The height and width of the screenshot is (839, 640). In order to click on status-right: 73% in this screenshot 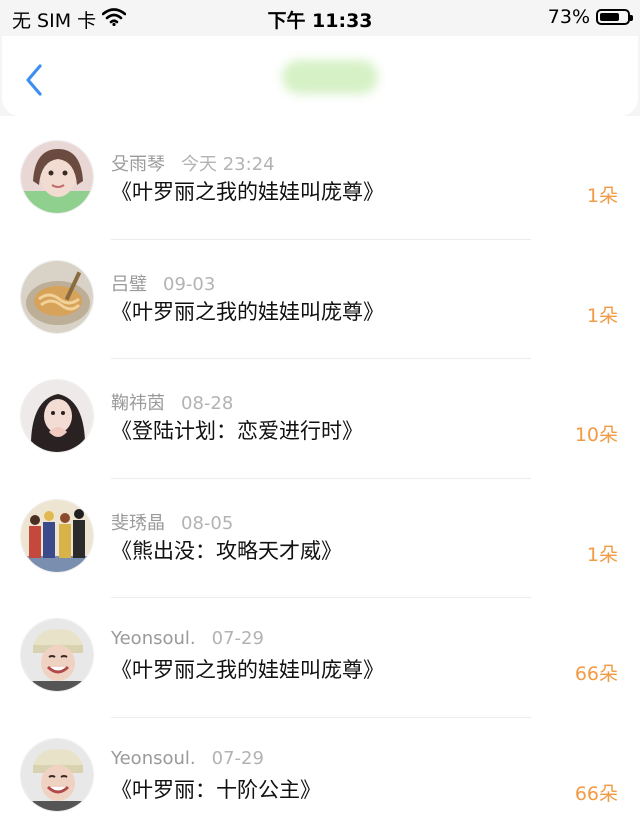, I will do `click(590, 17)`.